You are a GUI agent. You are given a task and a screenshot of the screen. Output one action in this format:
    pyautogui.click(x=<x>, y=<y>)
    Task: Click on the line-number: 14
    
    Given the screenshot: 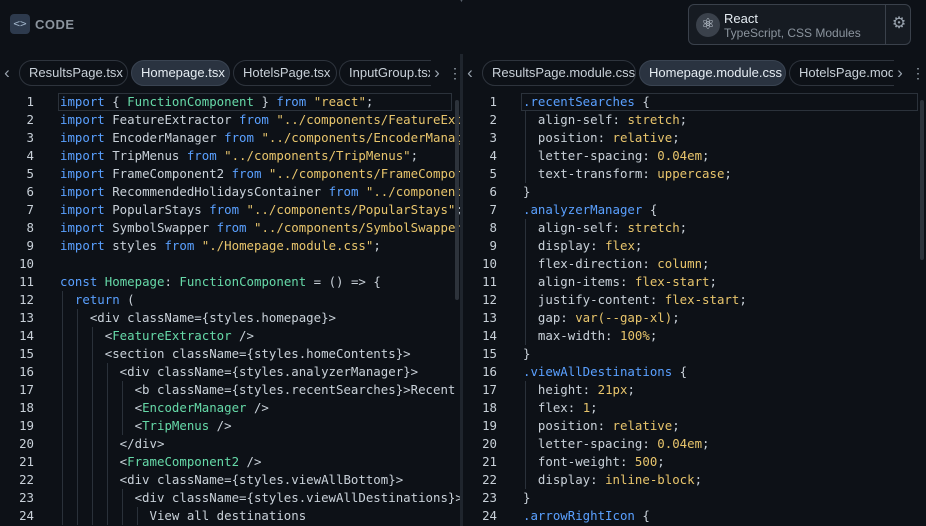 What is the action you would take?
    pyautogui.click(x=26, y=335)
    